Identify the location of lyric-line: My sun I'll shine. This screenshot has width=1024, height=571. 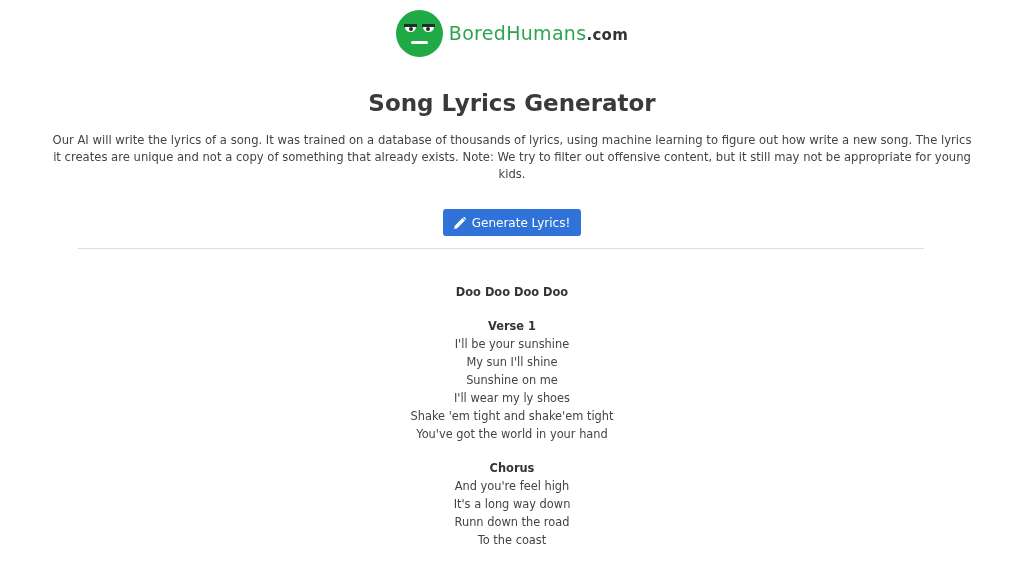
(512, 362).